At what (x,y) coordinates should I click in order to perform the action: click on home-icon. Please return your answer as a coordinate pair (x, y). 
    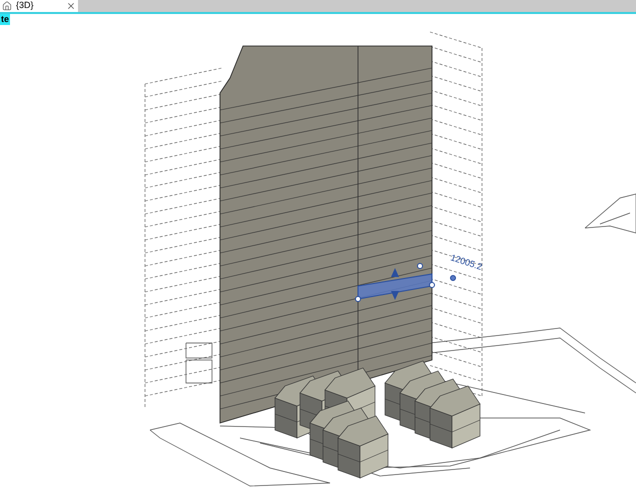
    Looking at the image, I should click on (7, 6).